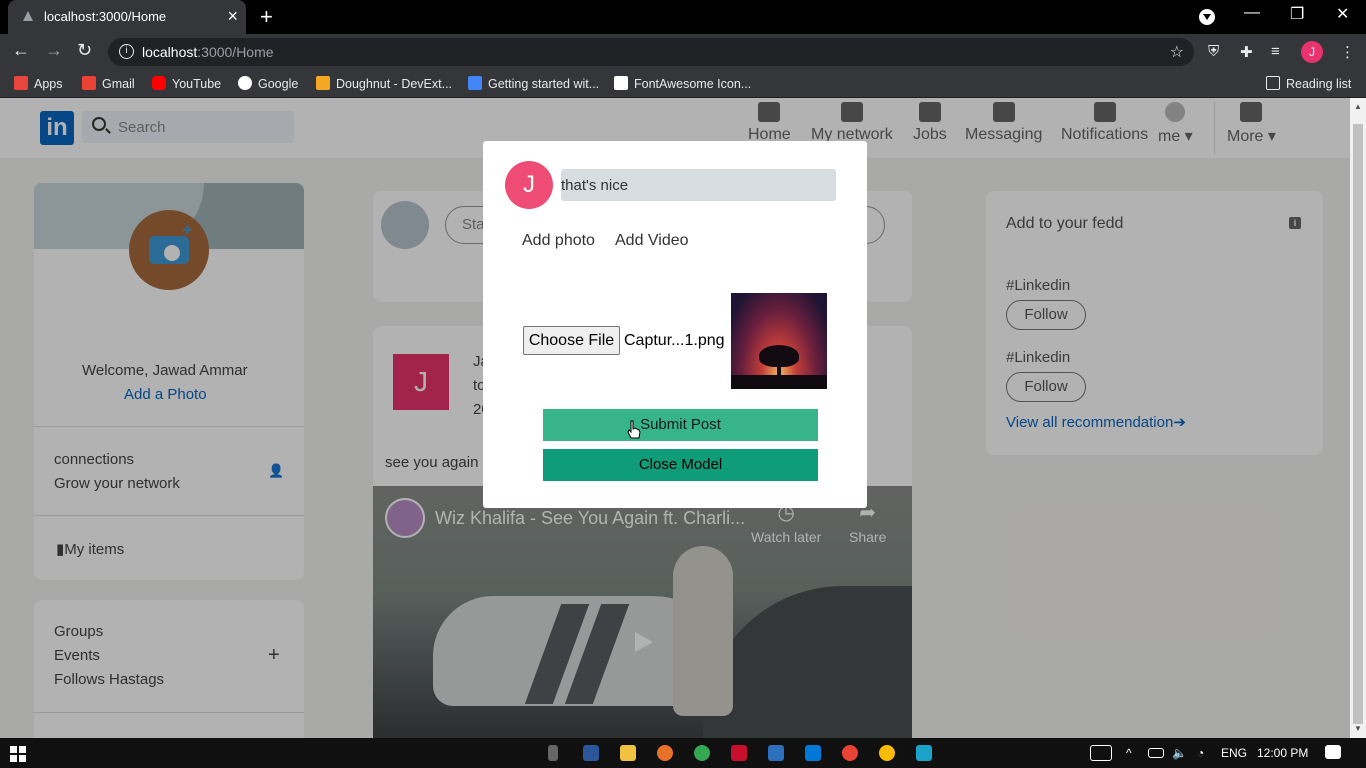  I want to click on app-red-icon, so click(739, 753).